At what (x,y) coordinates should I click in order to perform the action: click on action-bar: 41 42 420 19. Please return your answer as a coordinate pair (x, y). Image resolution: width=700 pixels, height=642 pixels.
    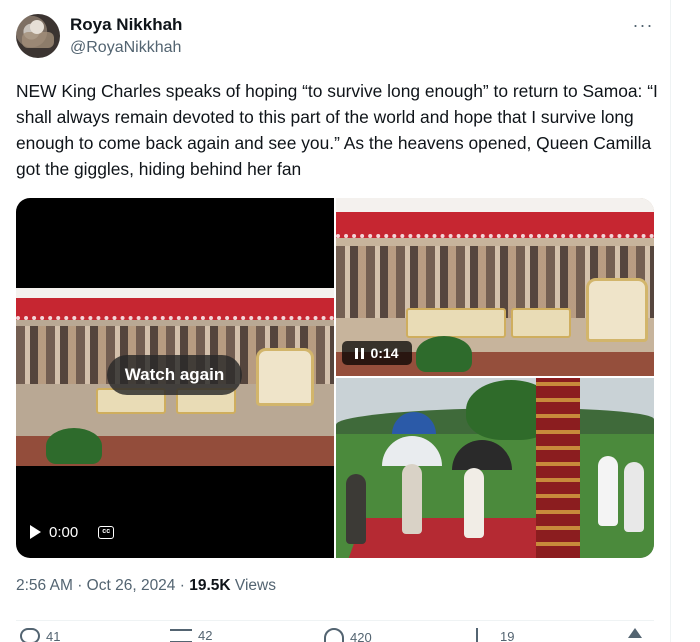
    Looking at the image, I should click on (336, 635).